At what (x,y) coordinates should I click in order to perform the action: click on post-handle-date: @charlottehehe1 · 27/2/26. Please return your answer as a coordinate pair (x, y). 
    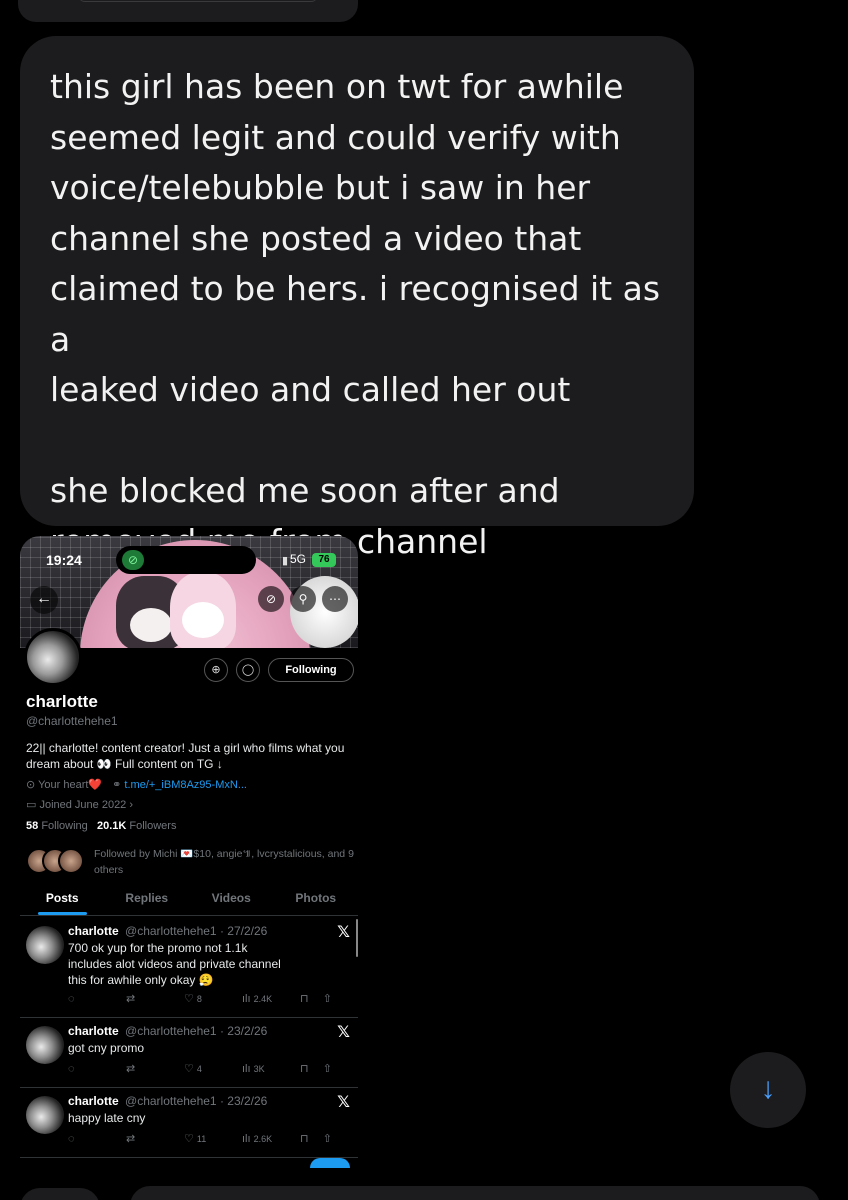
    Looking at the image, I should click on (196, 931).